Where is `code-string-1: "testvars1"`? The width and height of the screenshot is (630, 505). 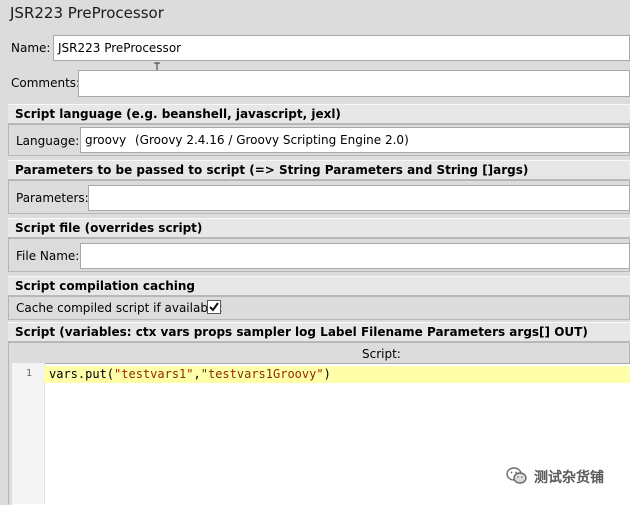
code-string-1: "testvars1" is located at coordinates (154, 374).